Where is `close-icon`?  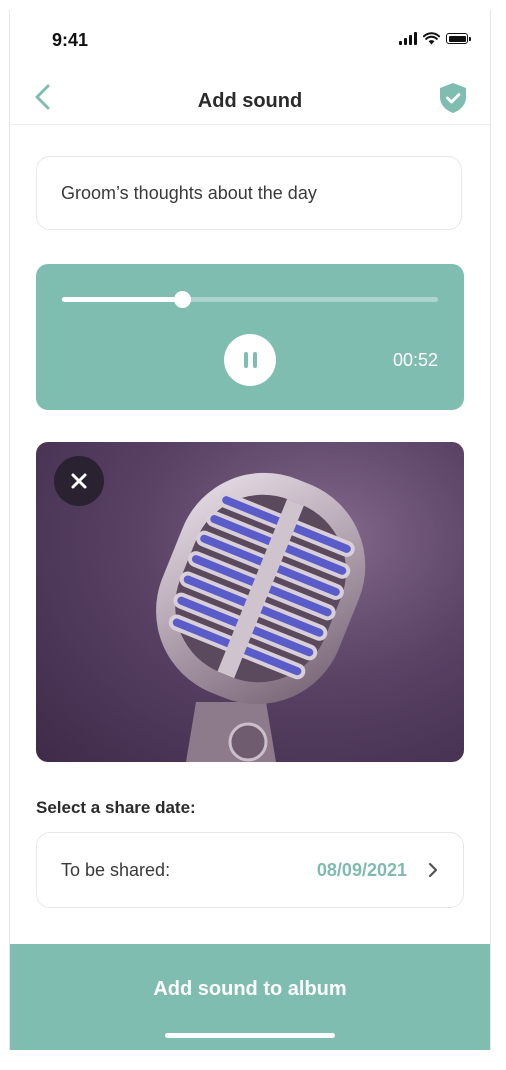 close-icon is located at coordinates (79, 481).